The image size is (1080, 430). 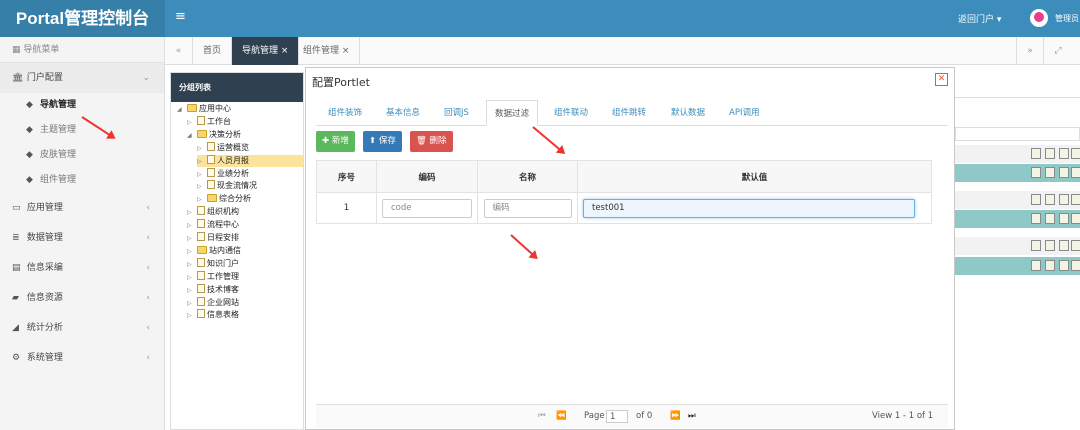 I want to click on code-input: code, so click(x=427, y=208).